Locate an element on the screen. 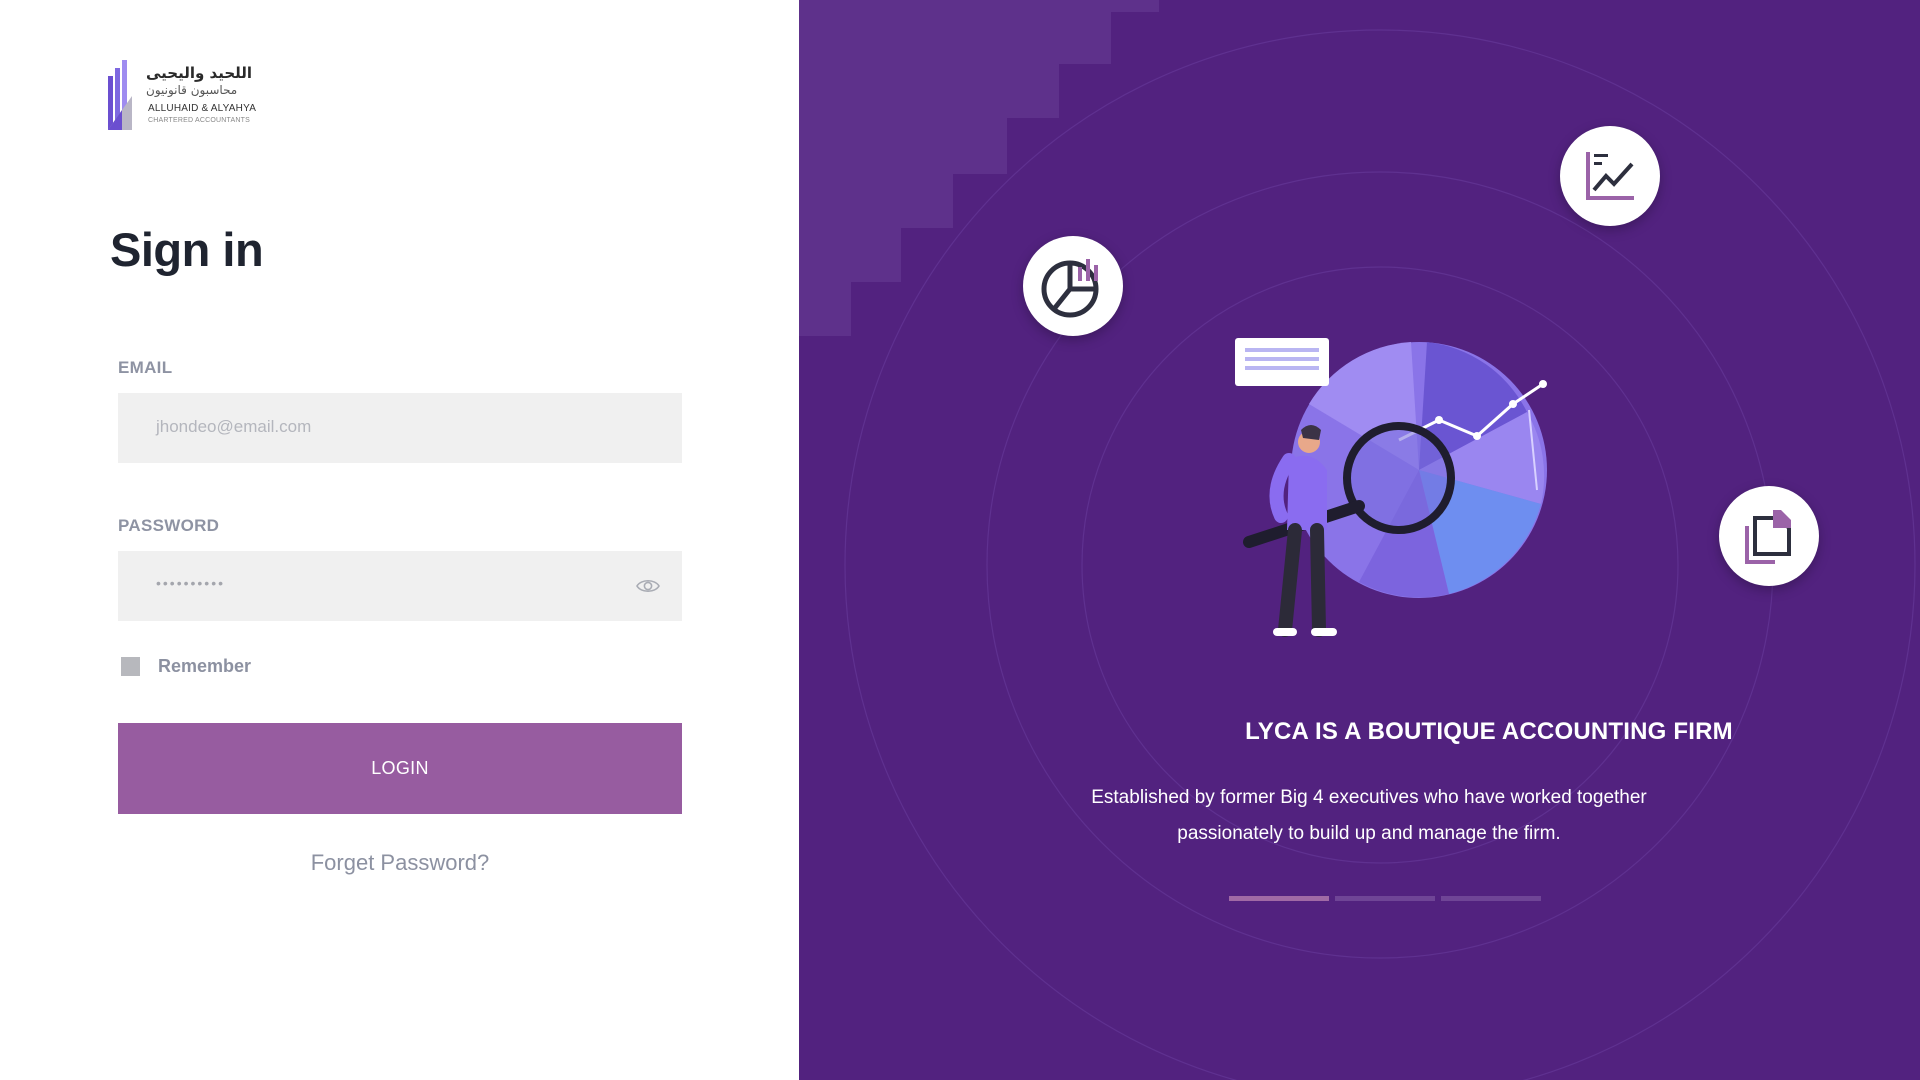  slide-indicator is located at coordinates (1385, 898).